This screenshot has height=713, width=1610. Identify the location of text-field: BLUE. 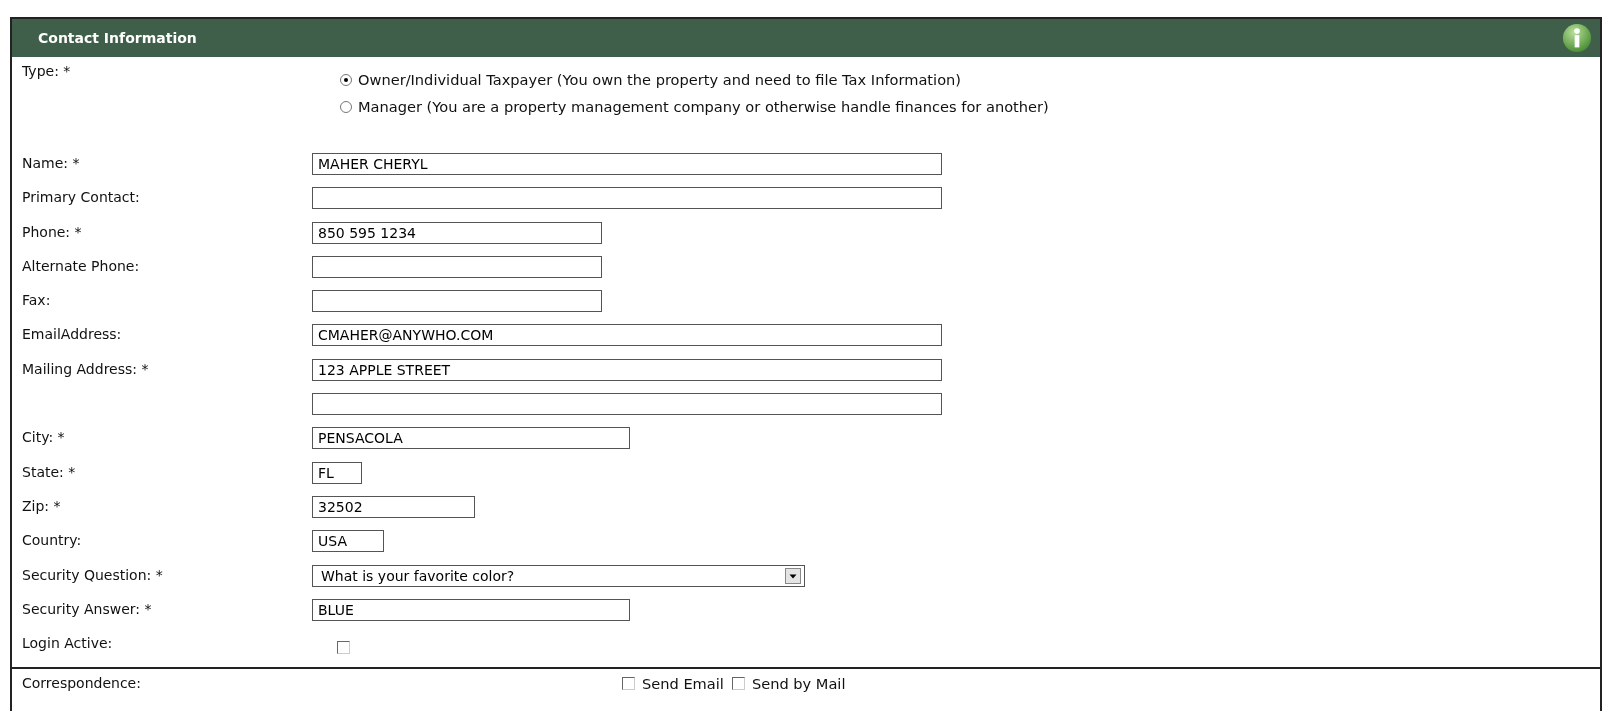
(471, 609).